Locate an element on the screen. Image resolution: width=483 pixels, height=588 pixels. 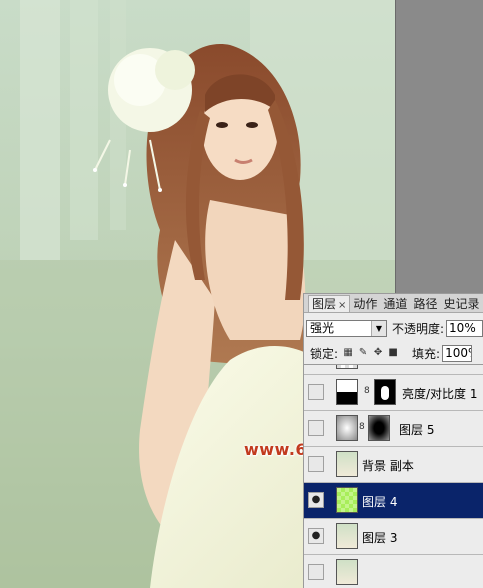
blend-row: 强光 ▼ 不透明度: 10% is located at coordinates (394, 328).